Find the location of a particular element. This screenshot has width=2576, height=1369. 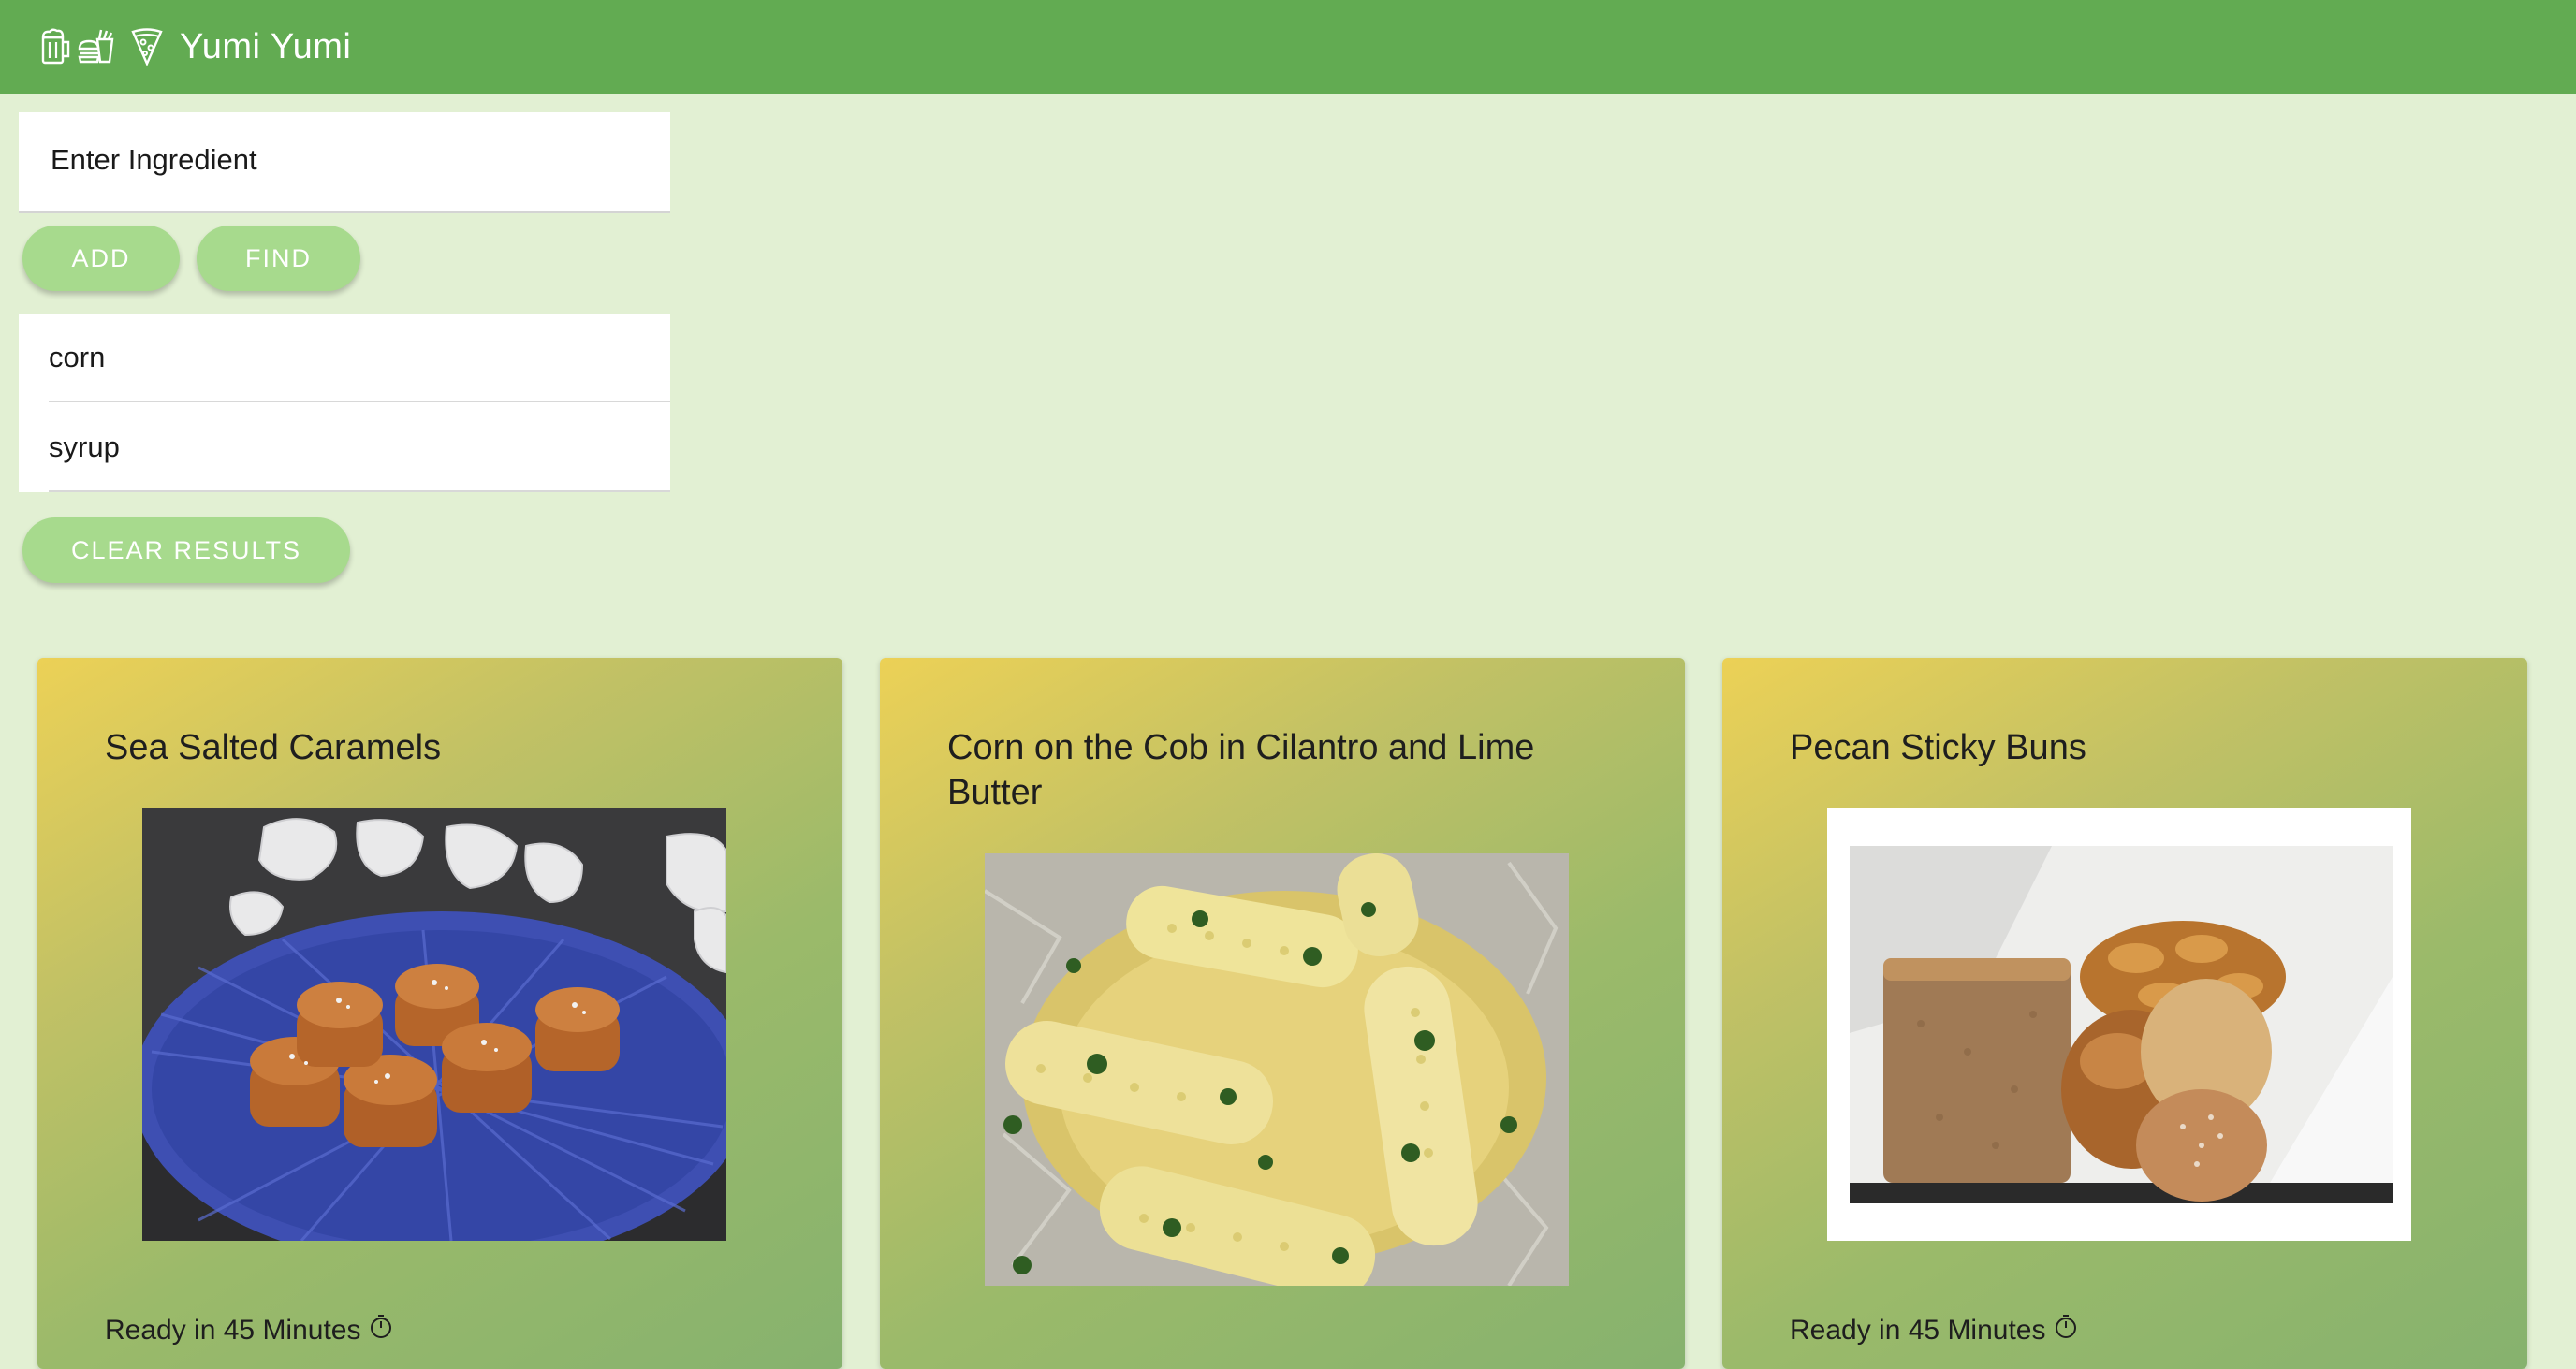

ingredient-input-container is located at coordinates (344, 162).